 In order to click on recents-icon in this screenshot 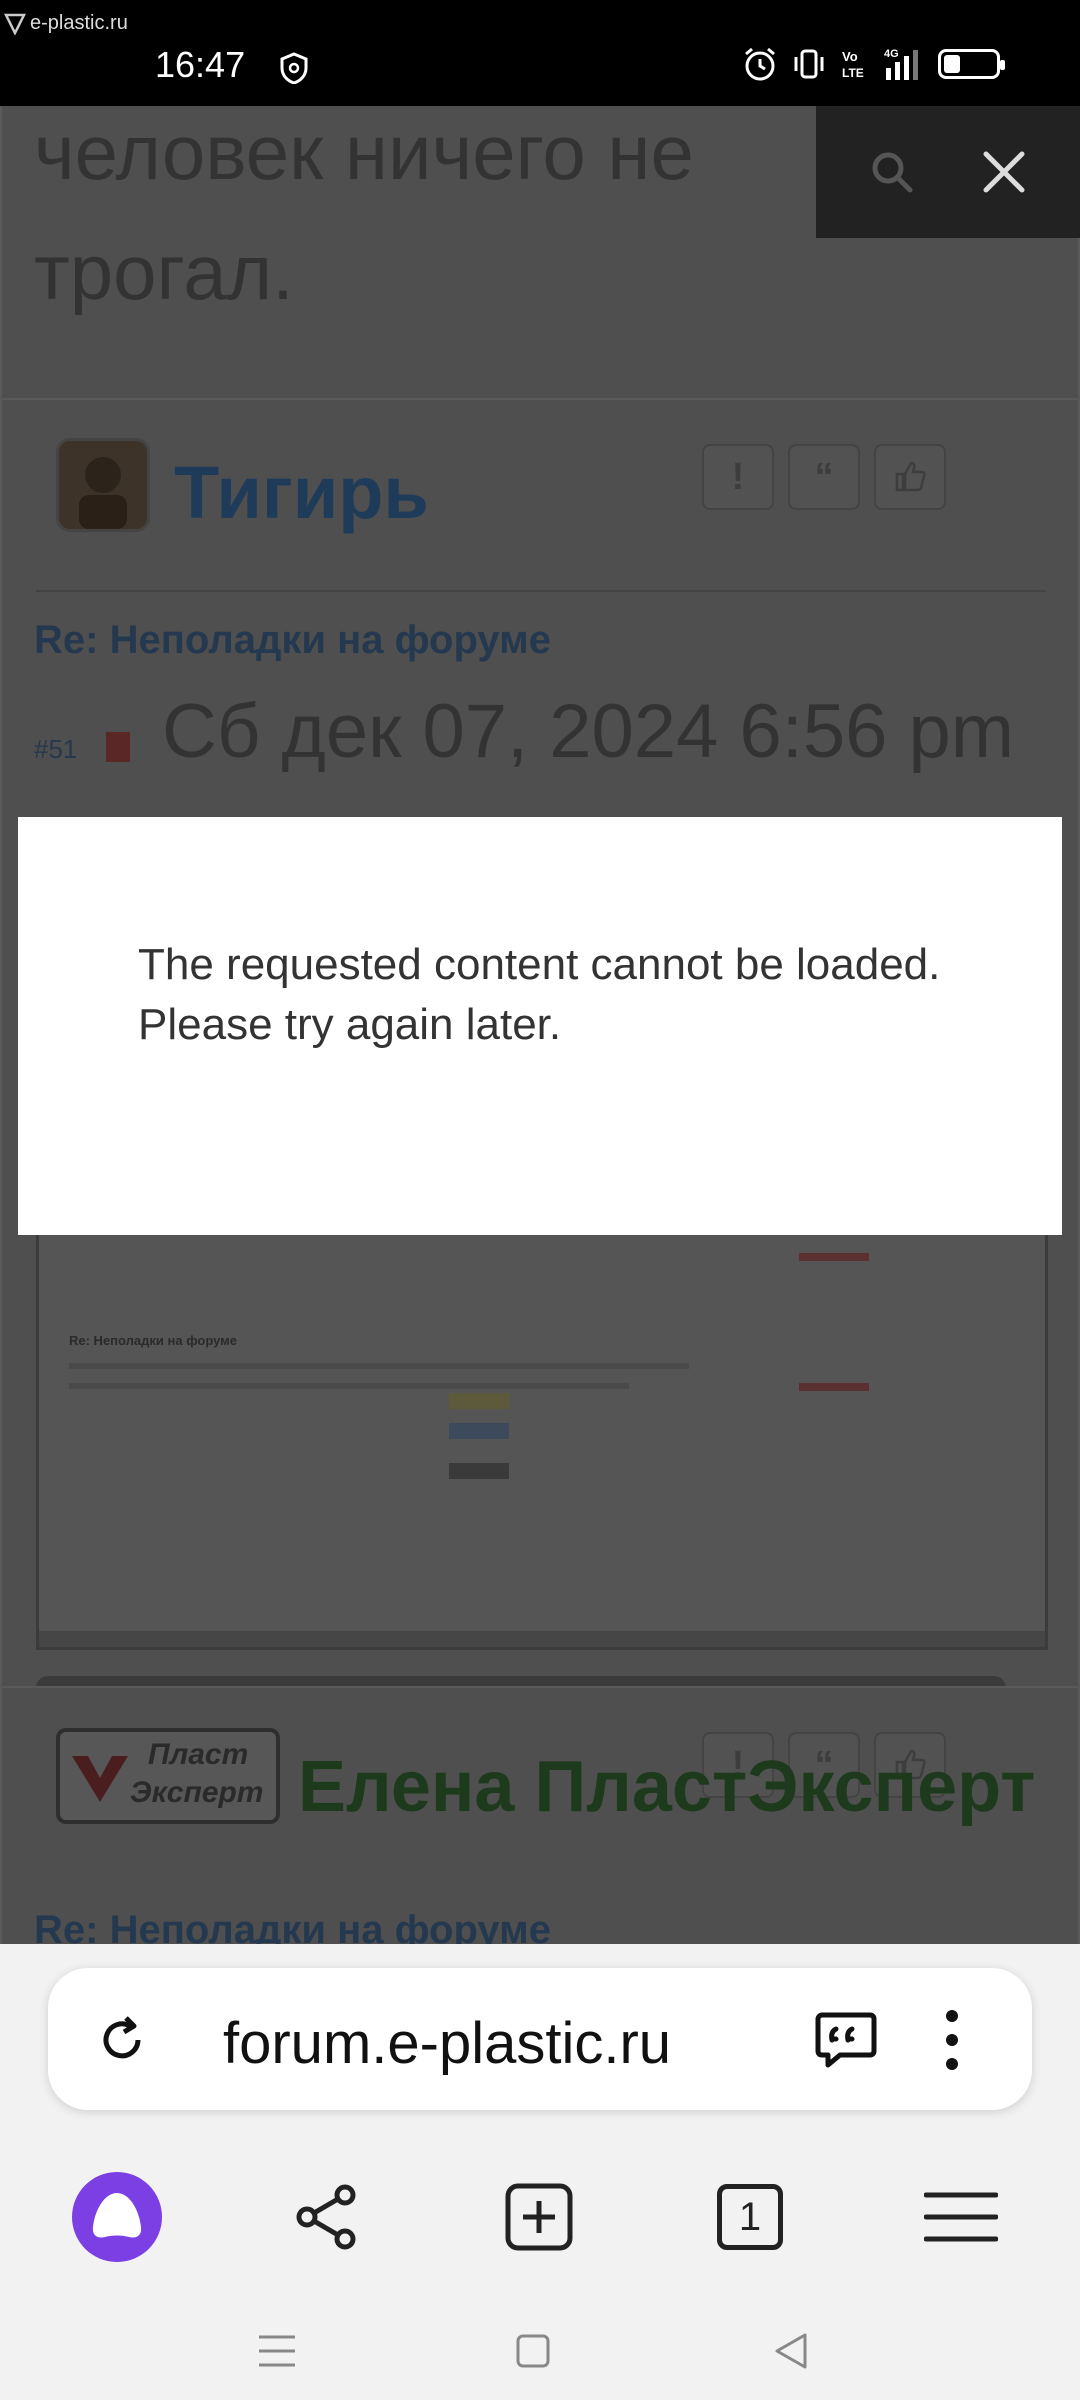, I will do `click(277, 2351)`.